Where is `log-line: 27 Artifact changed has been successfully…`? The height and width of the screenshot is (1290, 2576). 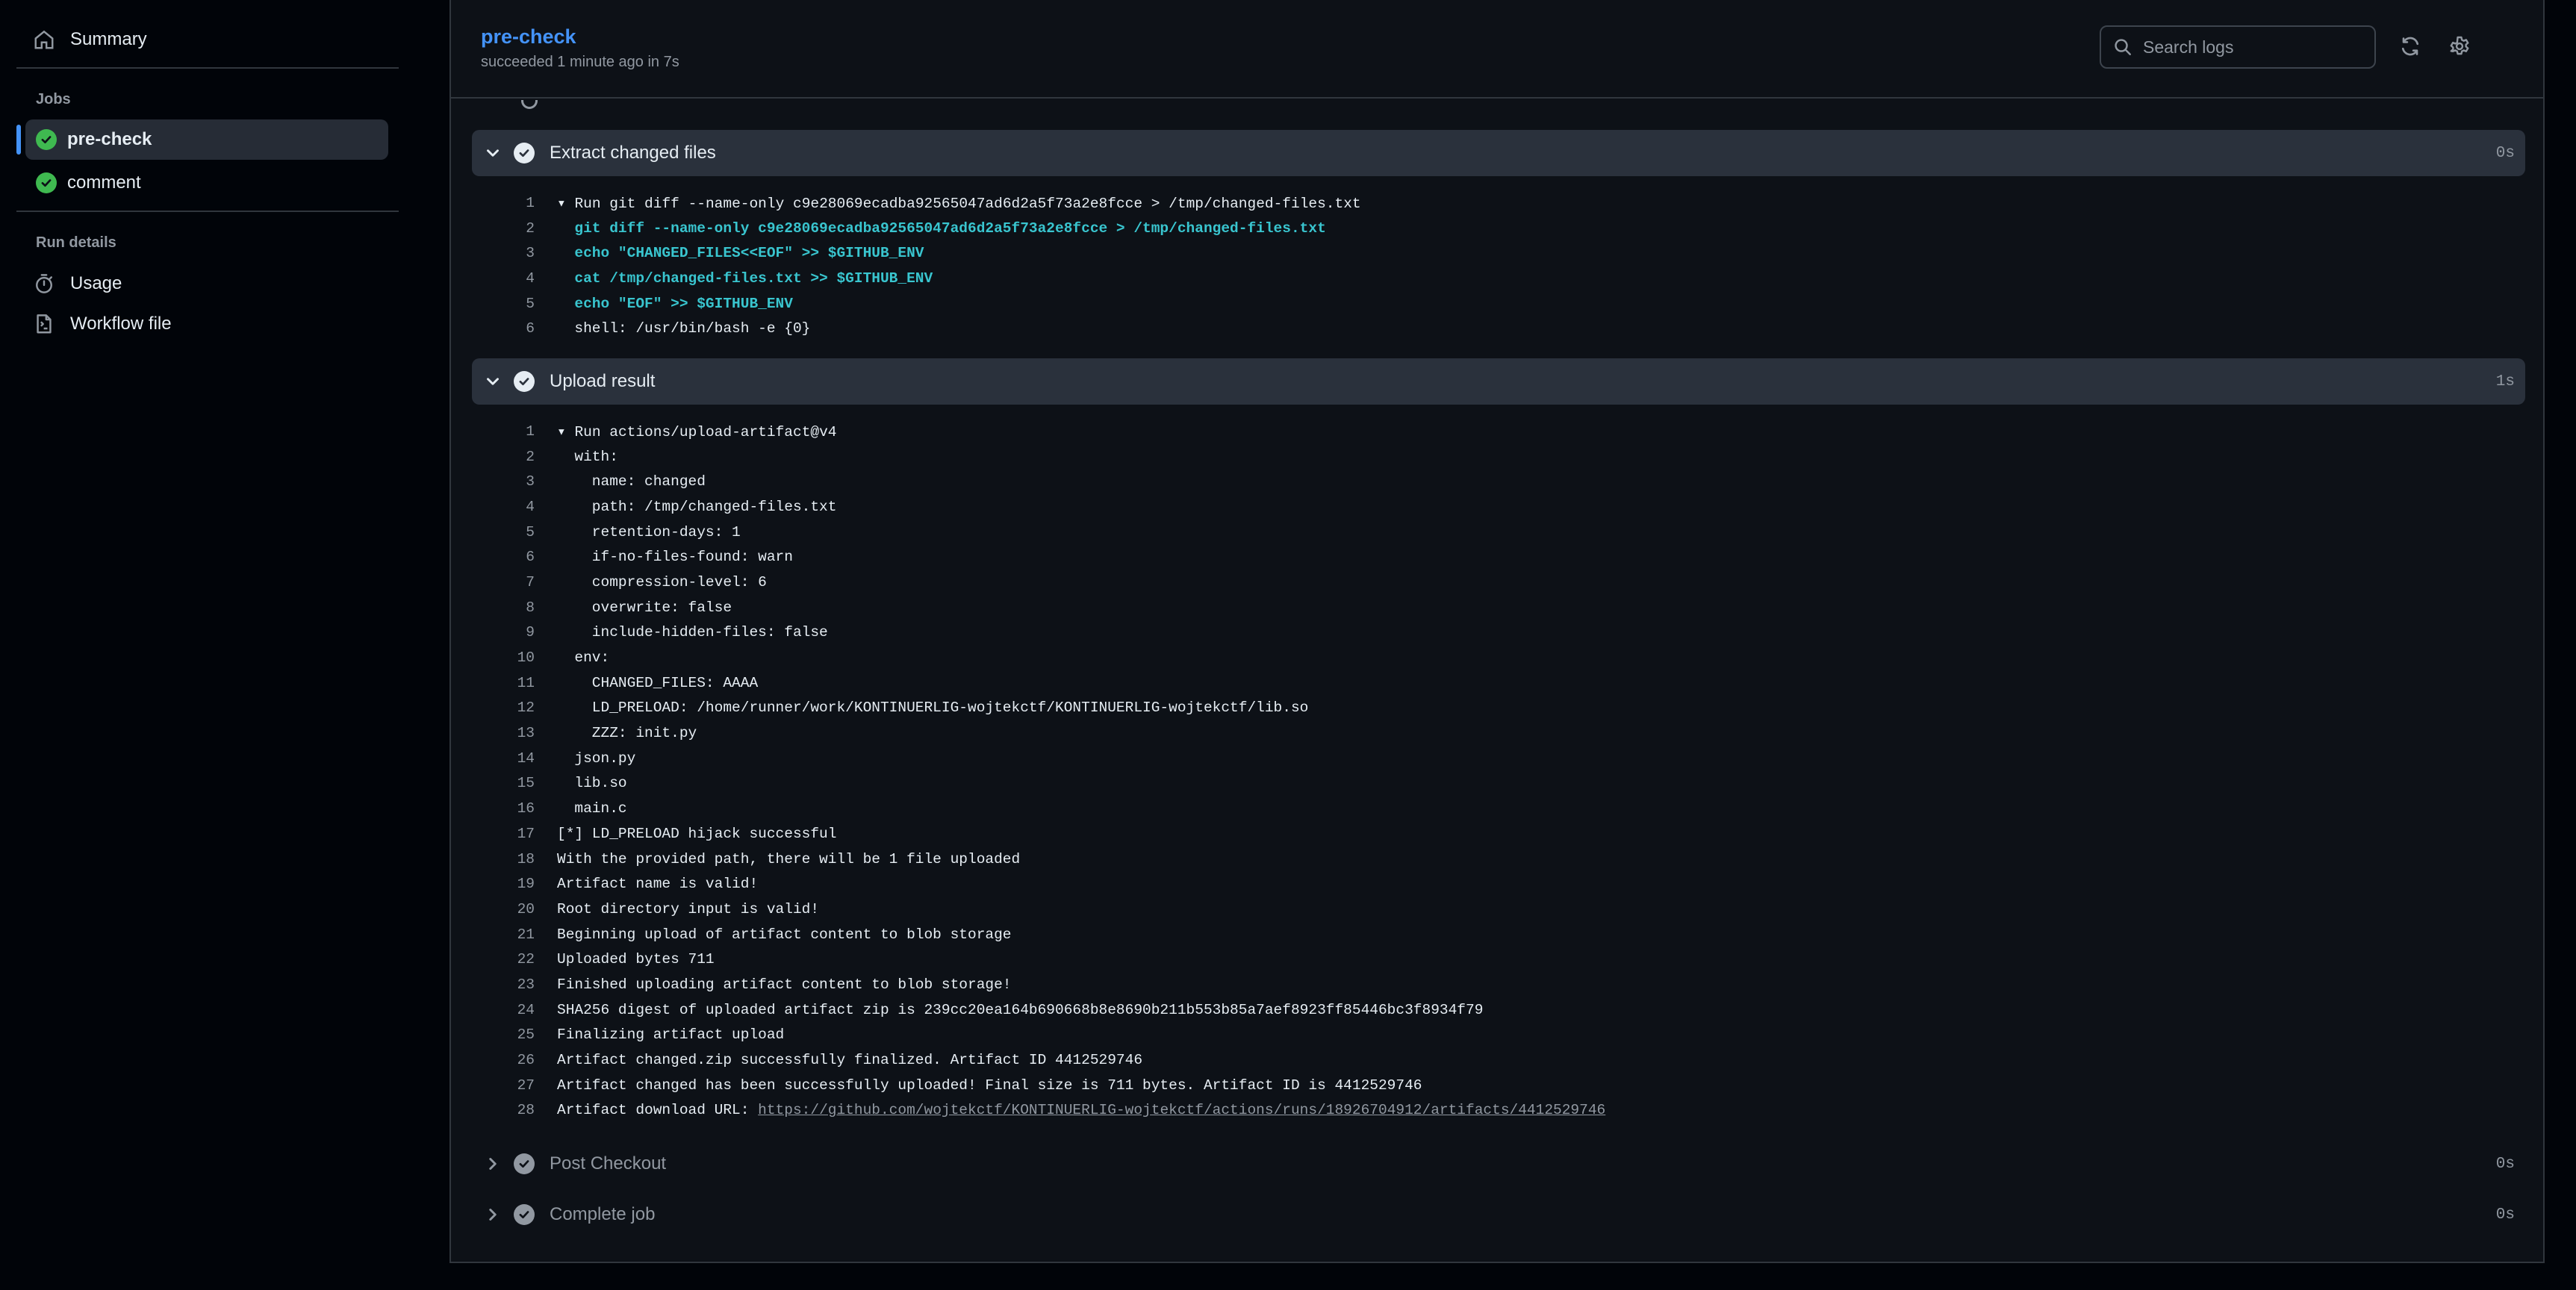
log-line: 27 Artifact changed has been successfully… is located at coordinates (1498, 1085).